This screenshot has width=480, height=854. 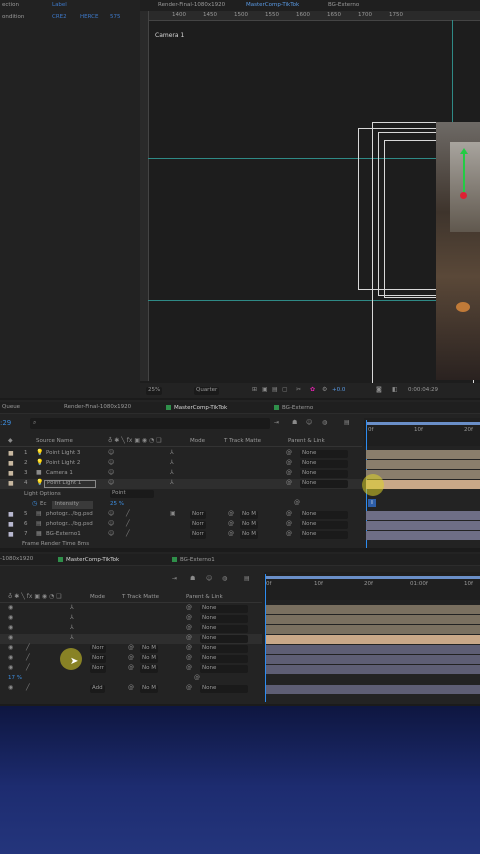 What do you see at coordinates (181, 454) in the screenshot?
I see `layer-row: ■ 1 💡 Point Light 3 ☺ ⅄ @ None` at bounding box center [181, 454].